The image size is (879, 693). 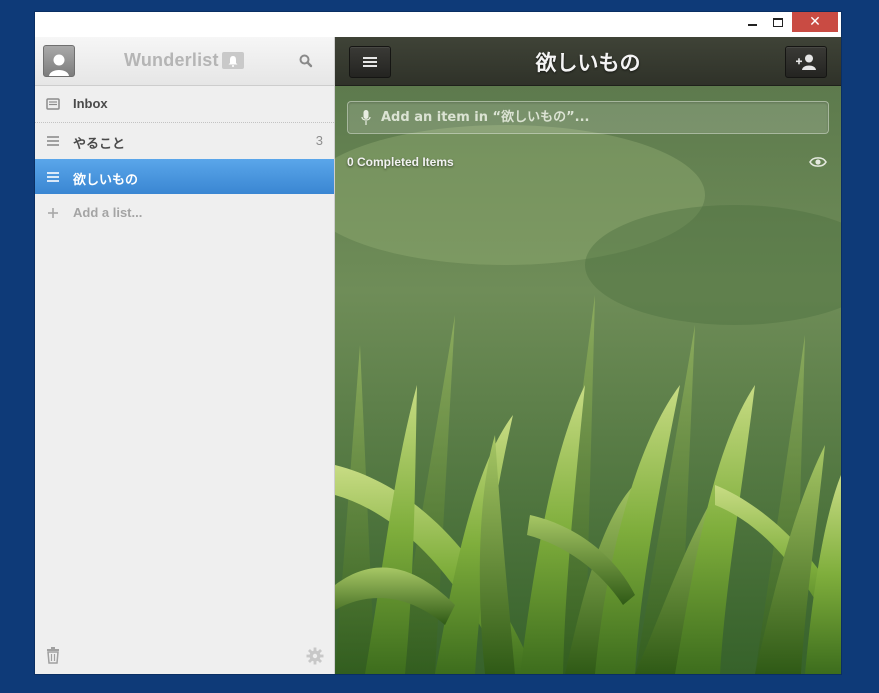 What do you see at coordinates (818, 162) in the screenshot?
I see `eye-icon` at bounding box center [818, 162].